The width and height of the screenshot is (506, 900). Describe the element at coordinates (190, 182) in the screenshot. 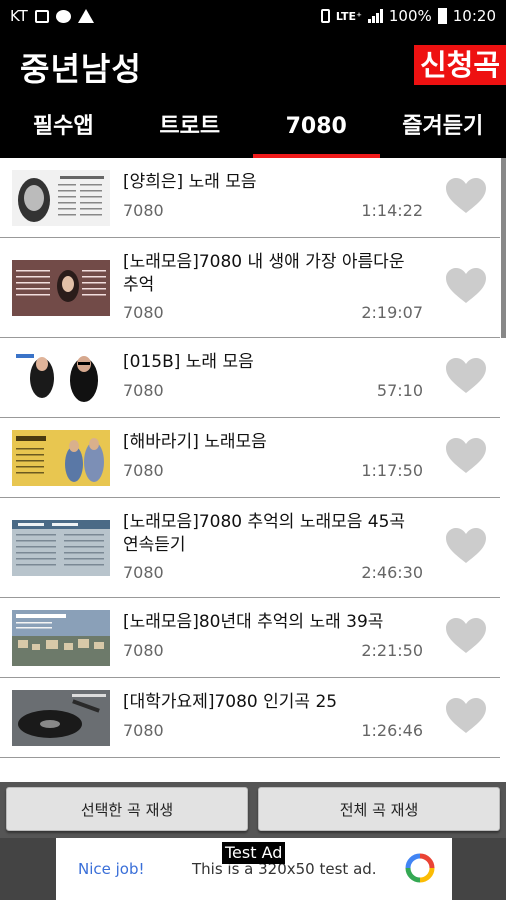

I see `song-title: [양희은] 노래 모음` at that location.